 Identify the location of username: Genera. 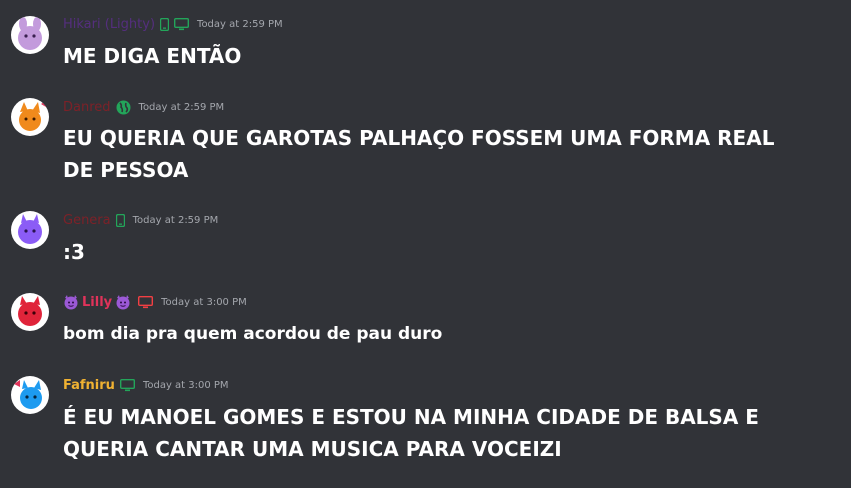
(87, 220).